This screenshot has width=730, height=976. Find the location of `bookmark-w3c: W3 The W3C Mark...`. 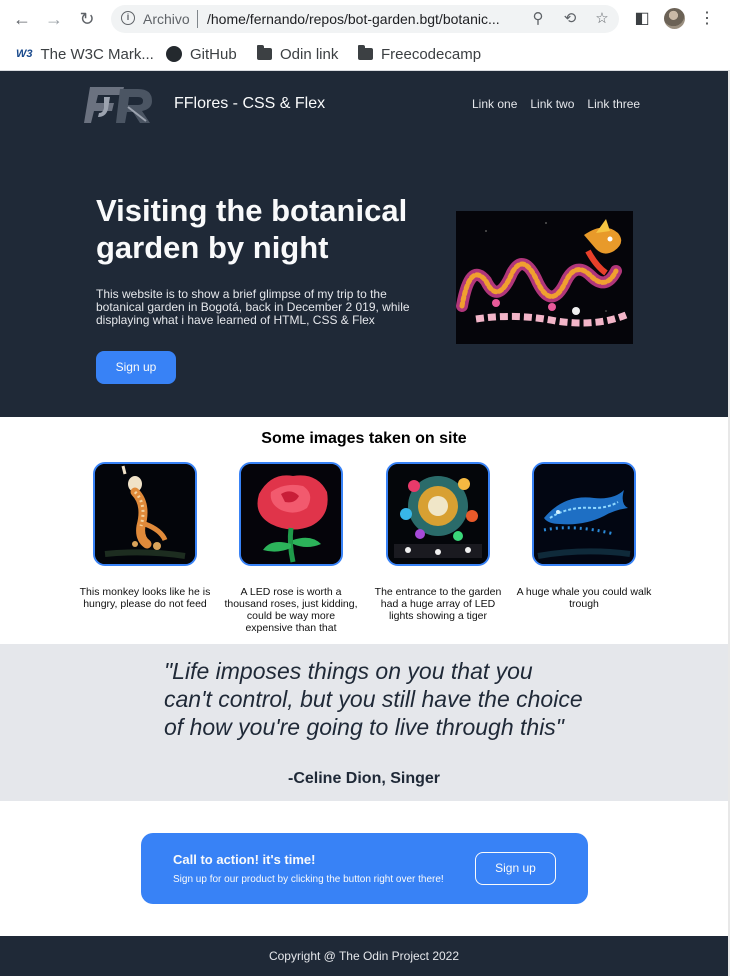

bookmark-w3c: W3 The W3C Mark... is located at coordinates (85, 54).